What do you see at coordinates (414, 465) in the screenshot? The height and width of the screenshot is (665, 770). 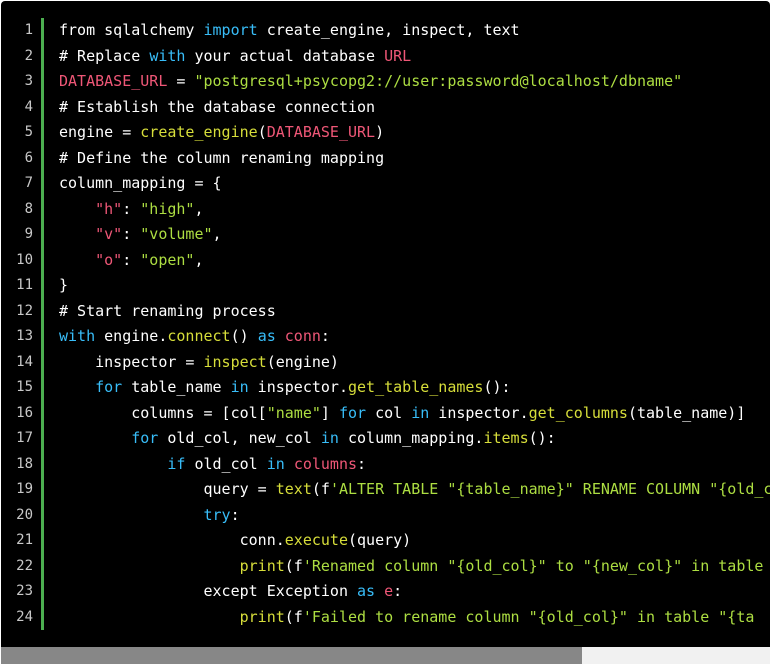 I see `code-line: if old_col in columns:` at bounding box center [414, 465].